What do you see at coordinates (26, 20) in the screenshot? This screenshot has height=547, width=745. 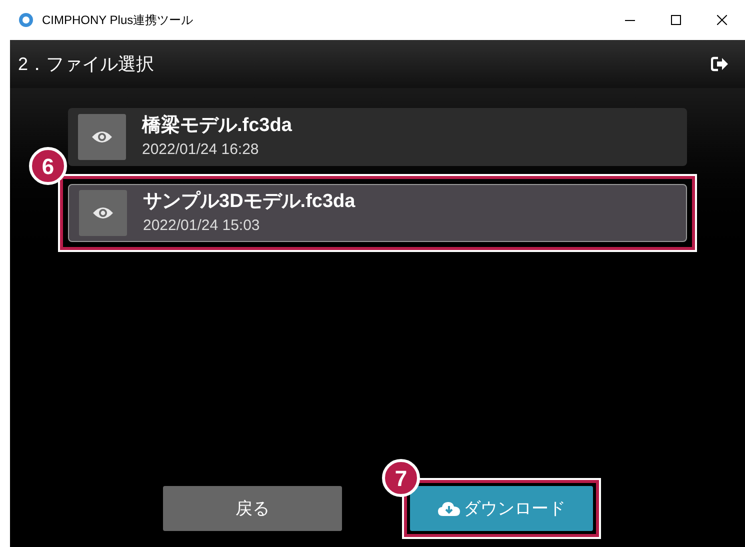 I see `app-logo-icon` at bounding box center [26, 20].